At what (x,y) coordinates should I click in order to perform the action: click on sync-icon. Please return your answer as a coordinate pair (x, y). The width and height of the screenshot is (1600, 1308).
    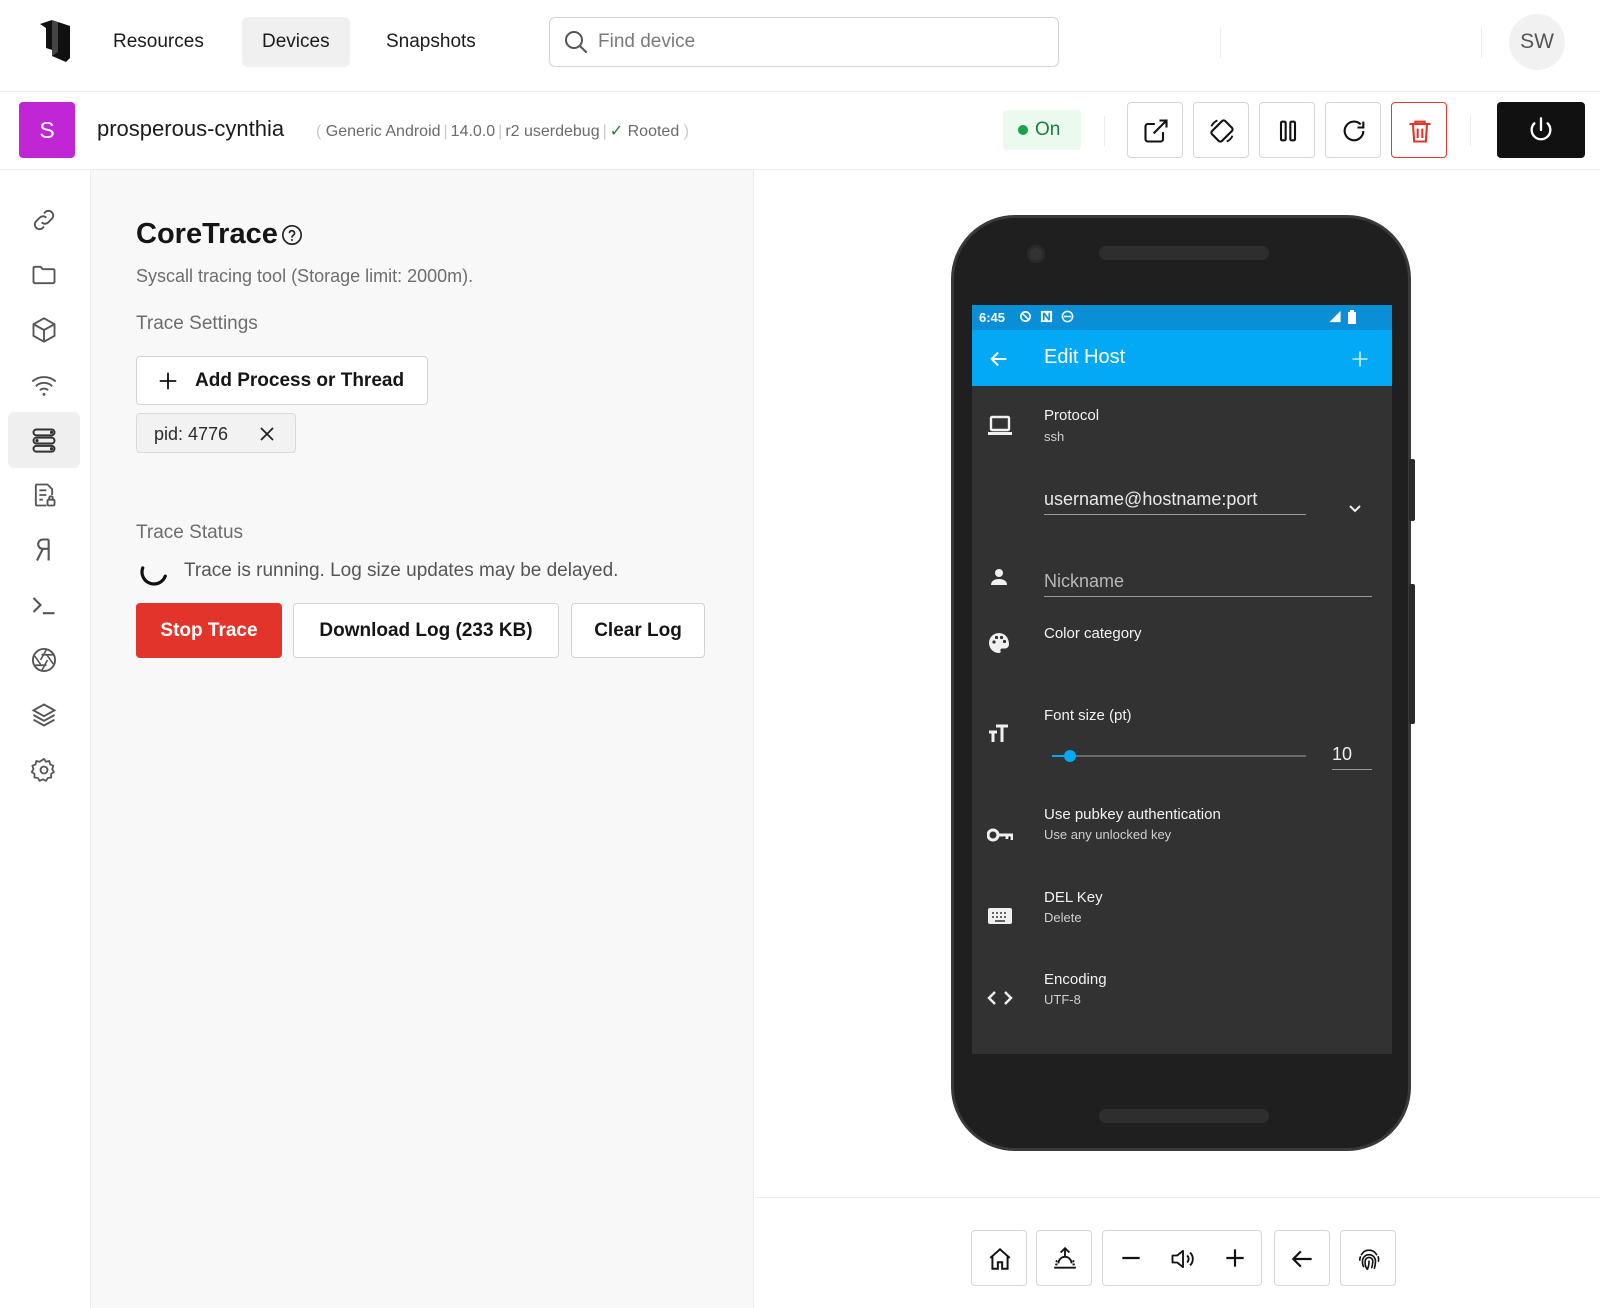
    Looking at the image, I should click on (1067, 316).